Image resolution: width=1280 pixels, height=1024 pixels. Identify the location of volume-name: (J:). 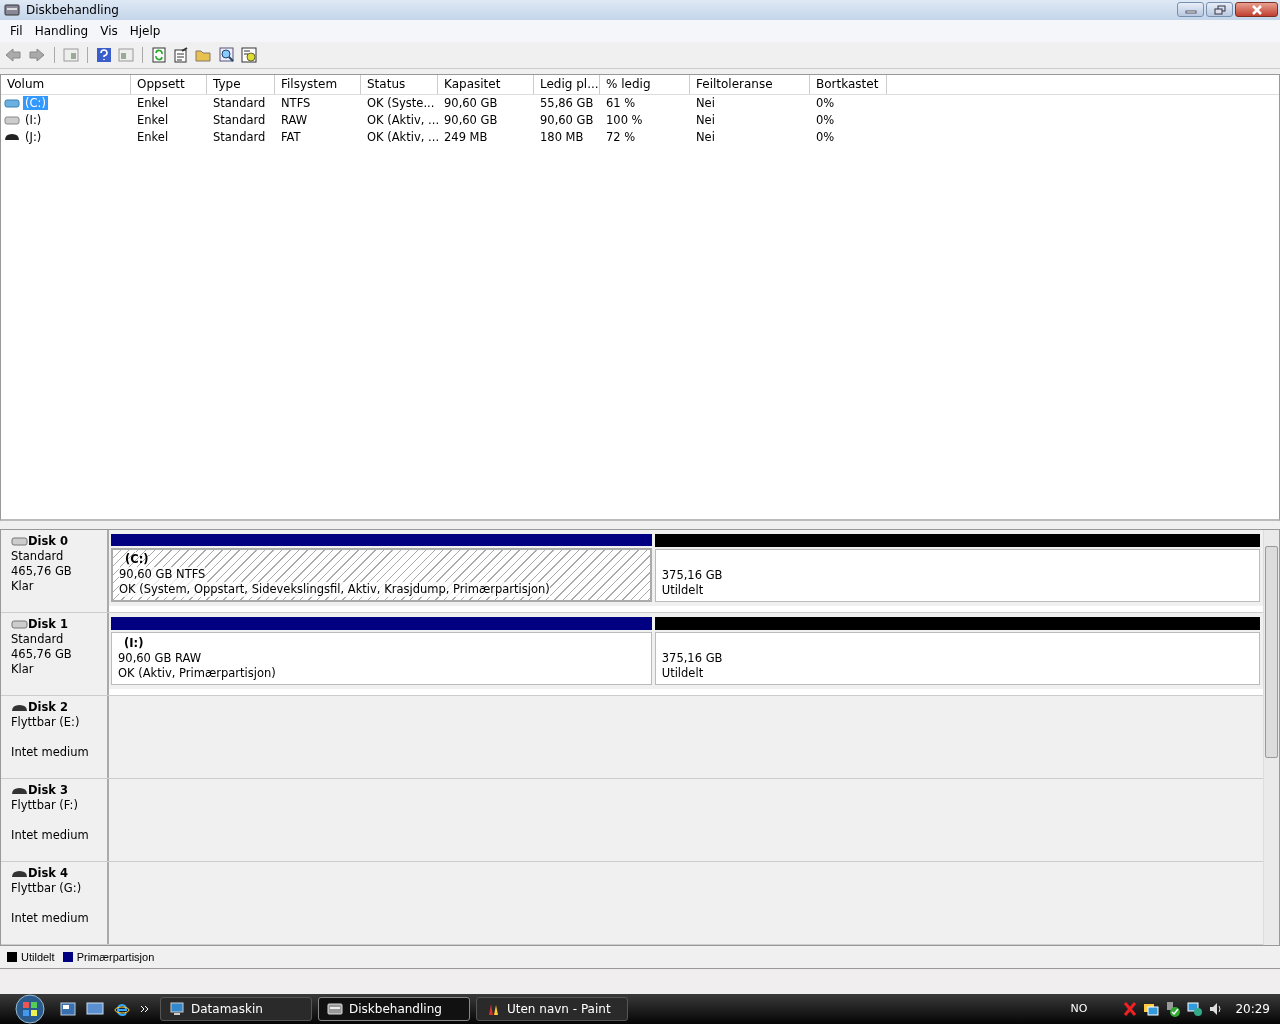
(33, 137).